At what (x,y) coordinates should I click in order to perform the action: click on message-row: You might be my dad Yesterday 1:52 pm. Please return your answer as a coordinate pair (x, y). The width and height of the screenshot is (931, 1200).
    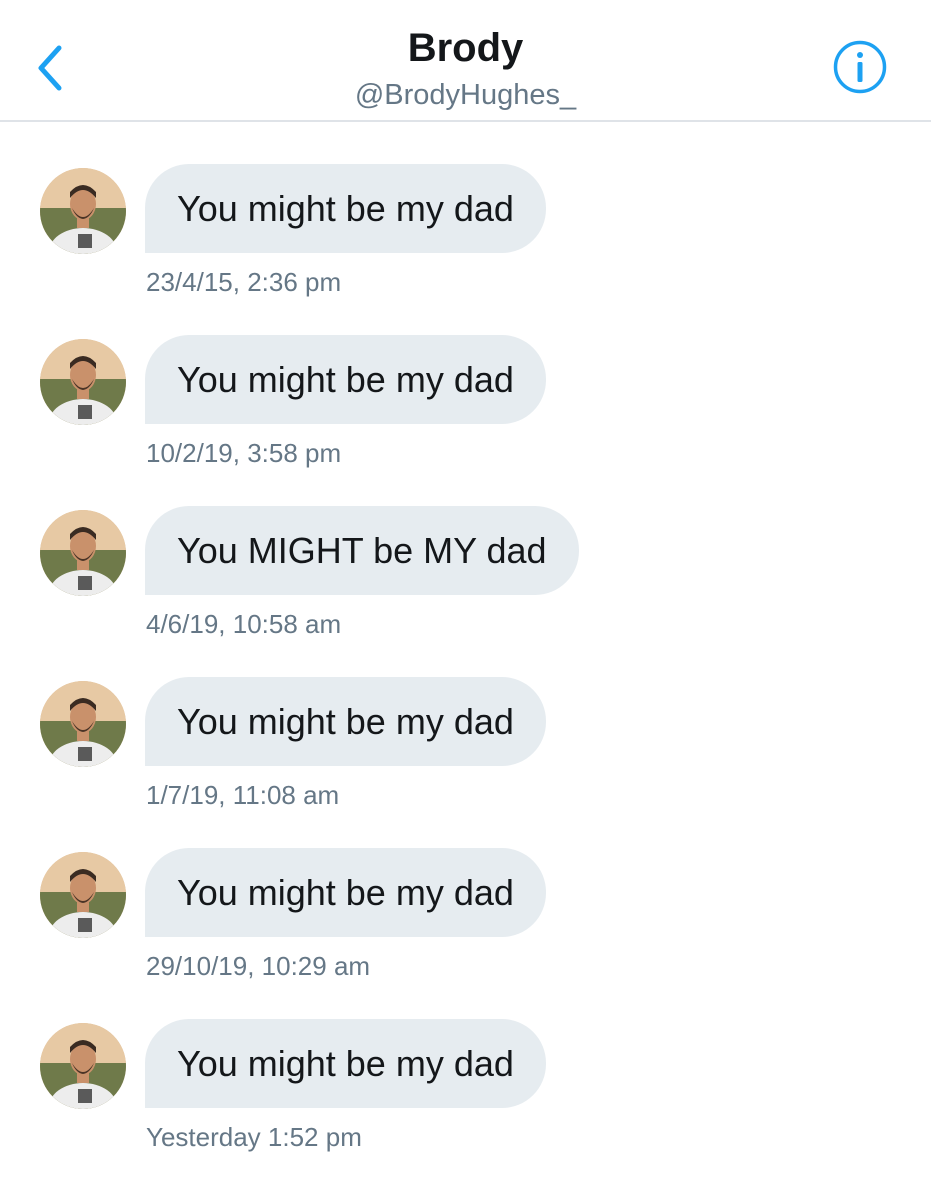
    Looking at the image, I should click on (465, 1094).